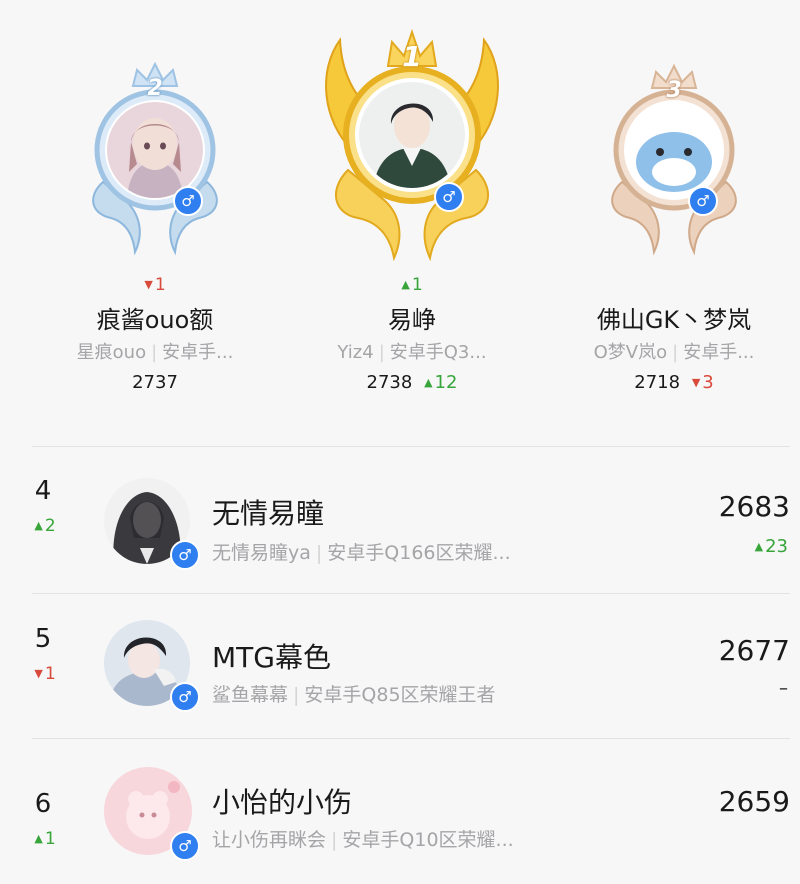 This screenshot has width=800, height=884. I want to click on gold-frame: 1 ♂, so click(412, 135).